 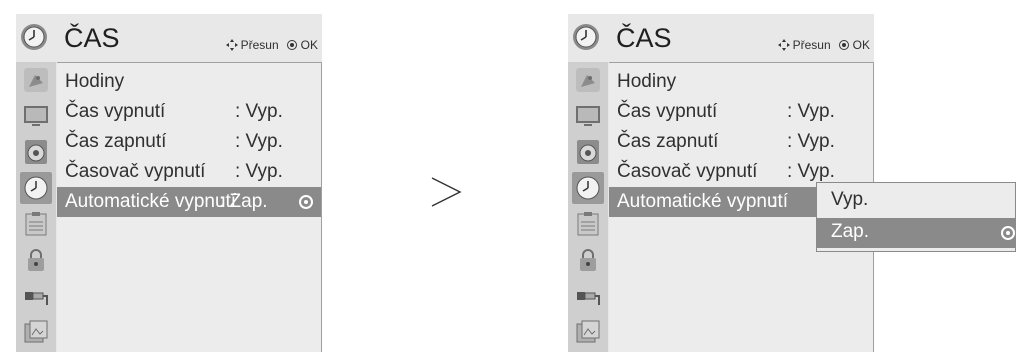 I want to click on menu-item-auto-off: Automatické vypnutí : Zap., so click(x=189, y=202).